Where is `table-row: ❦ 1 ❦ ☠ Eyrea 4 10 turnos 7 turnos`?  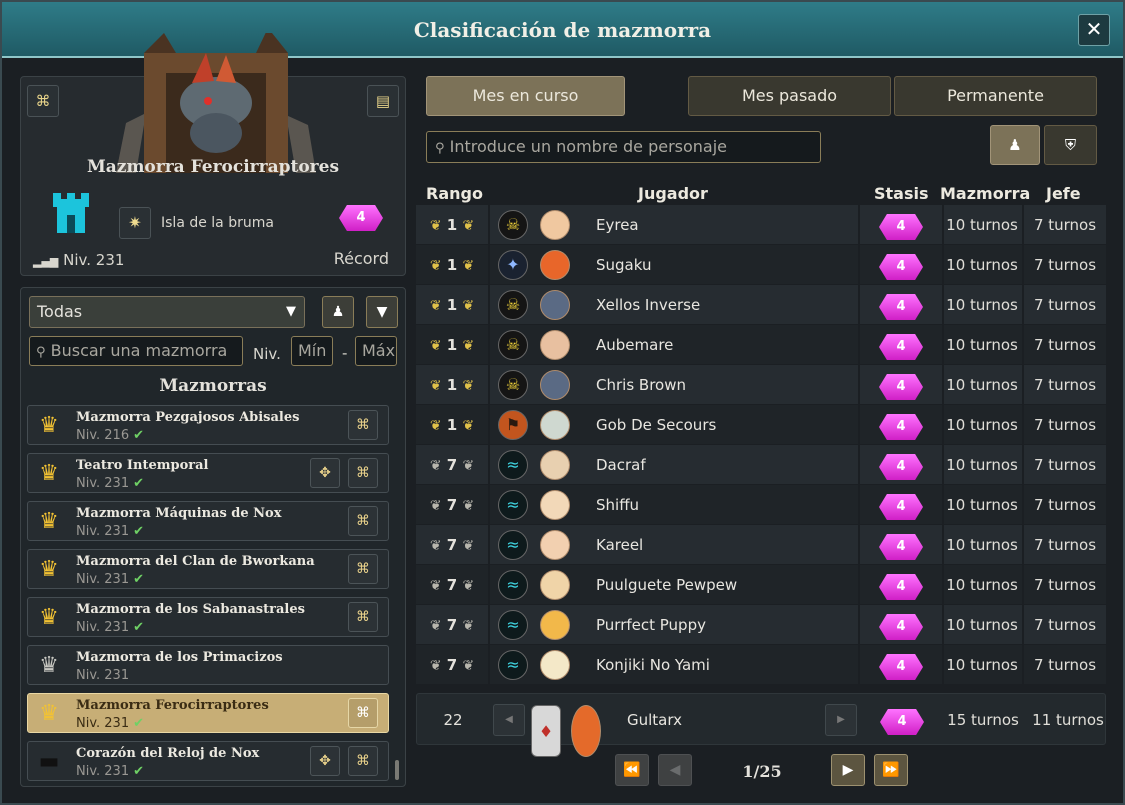 table-row: ❦ 1 ❦ ☠ Eyrea 4 10 turnos 7 turnos is located at coordinates (761, 225).